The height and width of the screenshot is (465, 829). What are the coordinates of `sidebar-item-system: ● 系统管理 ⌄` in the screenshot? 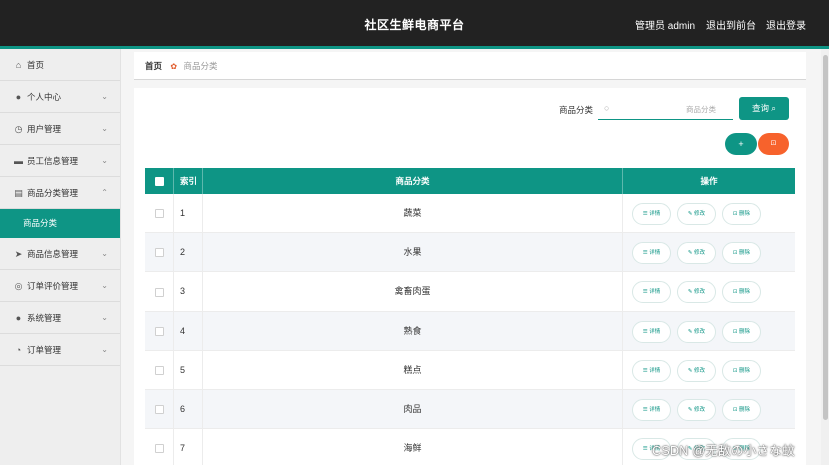 It's located at (60, 318).